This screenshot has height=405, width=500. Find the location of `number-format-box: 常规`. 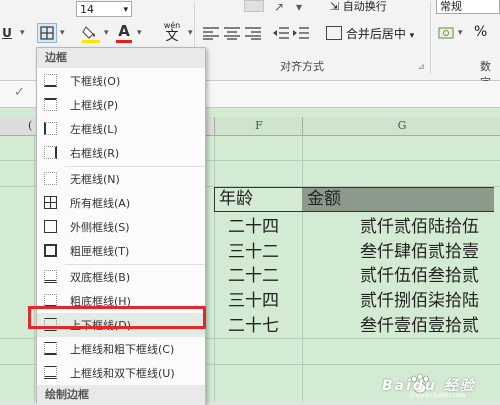

number-format-box: 常规 is located at coordinates (468, 7).